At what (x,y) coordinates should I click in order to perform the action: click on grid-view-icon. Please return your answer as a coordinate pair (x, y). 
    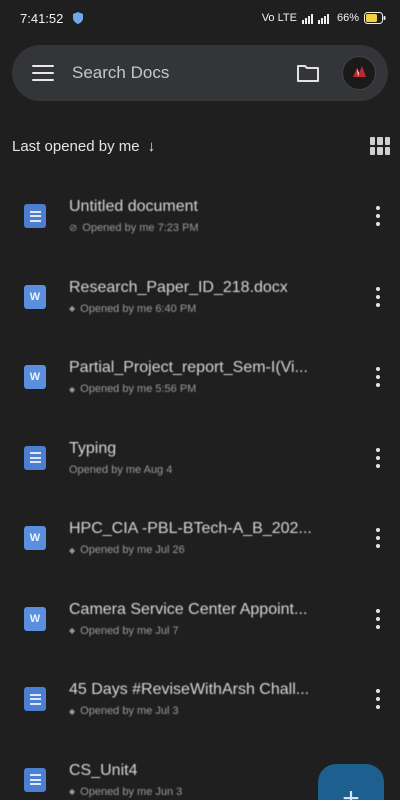
    Looking at the image, I should click on (380, 146).